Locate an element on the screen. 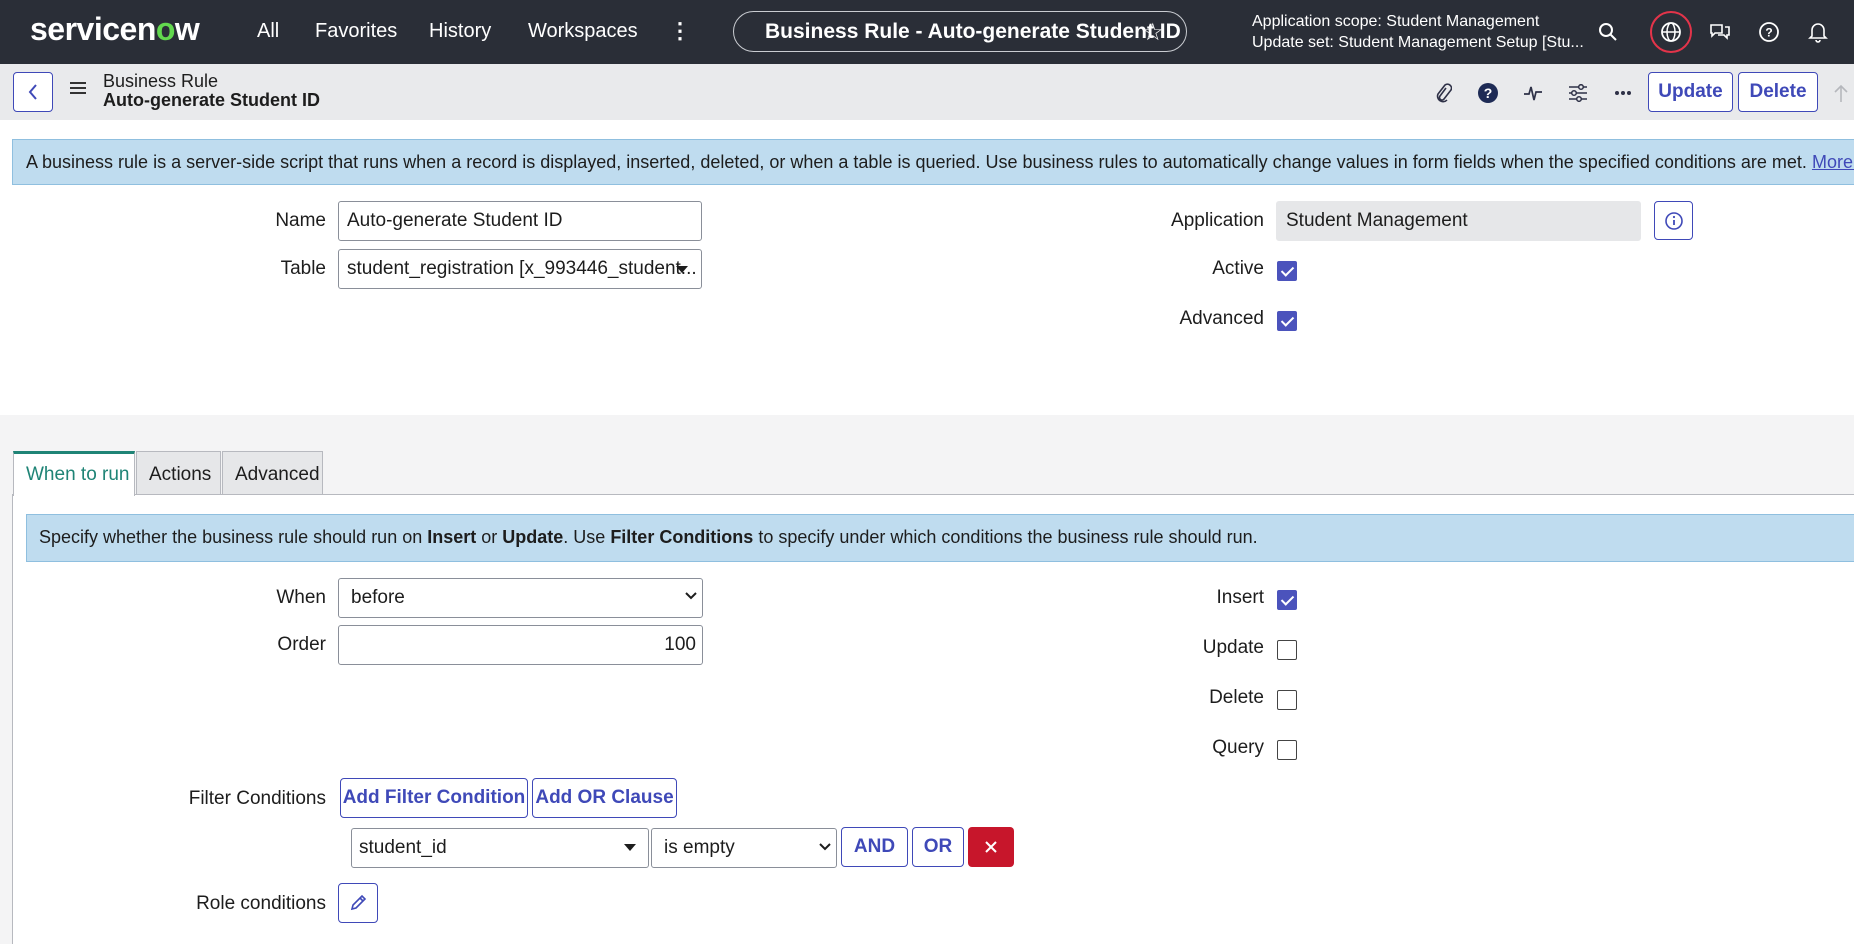  order-field: 100 is located at coordinates (520, 645).